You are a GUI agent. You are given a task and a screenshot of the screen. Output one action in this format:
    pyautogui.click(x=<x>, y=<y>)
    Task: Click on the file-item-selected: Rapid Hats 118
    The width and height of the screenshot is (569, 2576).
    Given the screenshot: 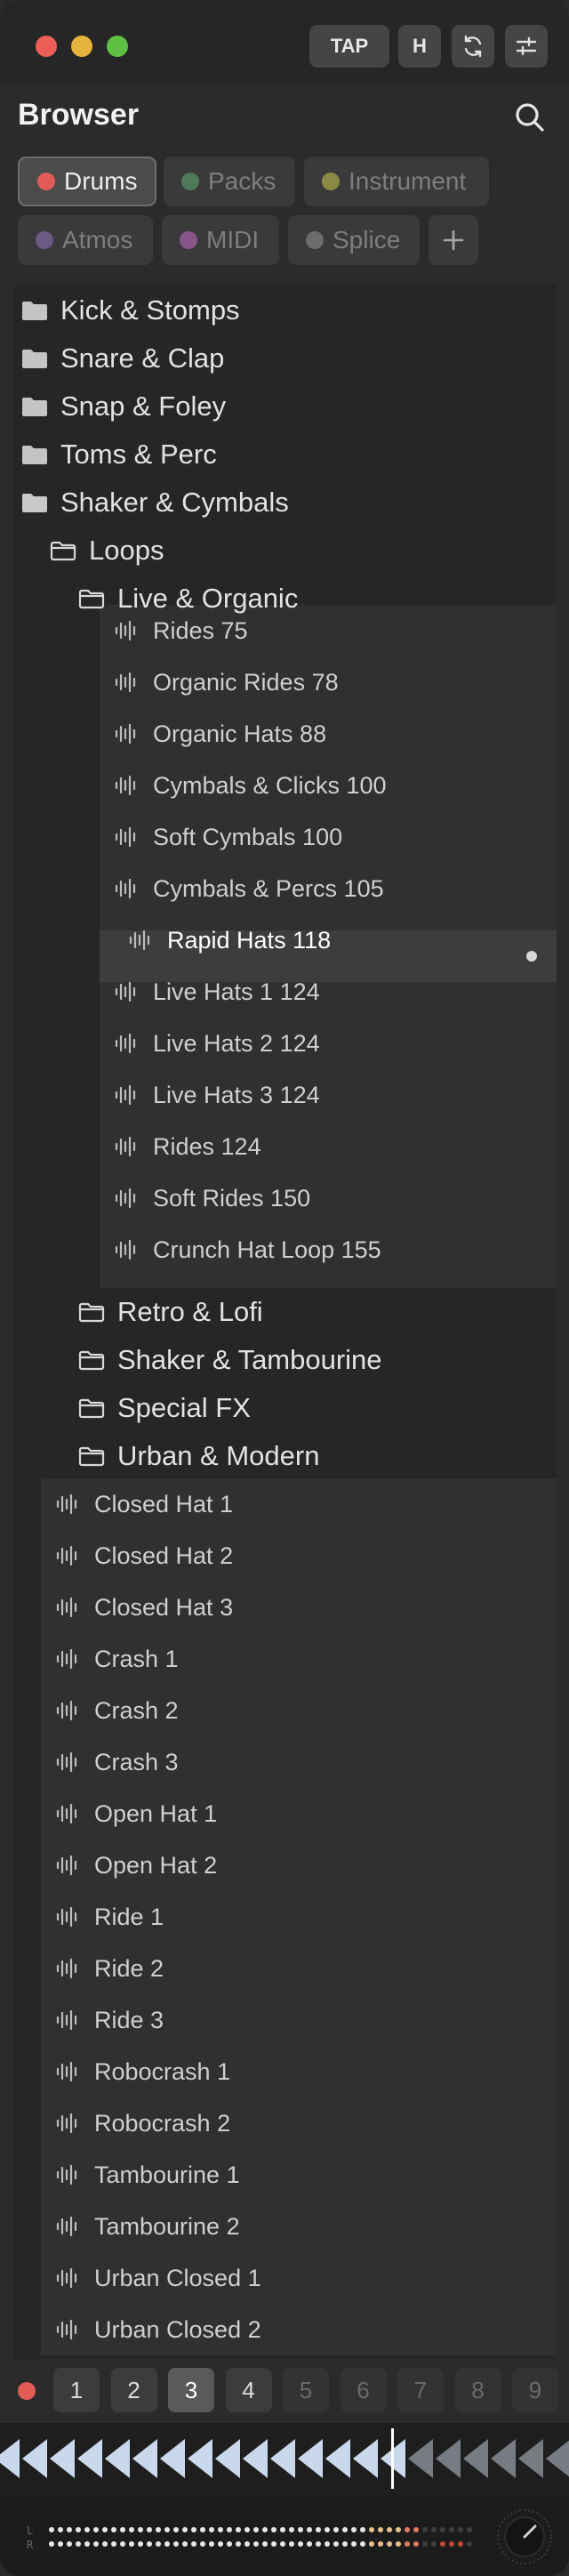 What is the action you would take?
    pyautogui.click(x=229, y=940)
    